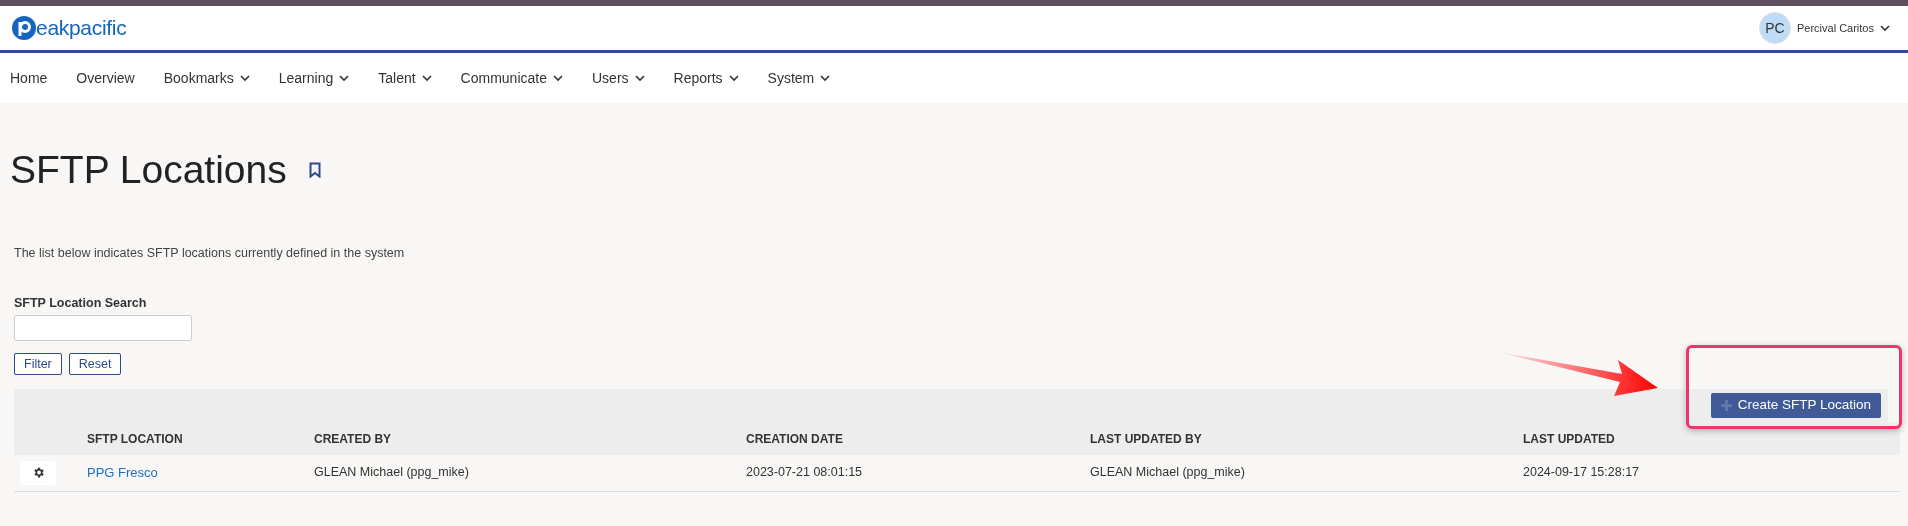 The image size is (1908, 526). What do you see at coordinates (706, 78) in the screenshot?
I see `nav-item: Reports` at bounding box center [706, 78].